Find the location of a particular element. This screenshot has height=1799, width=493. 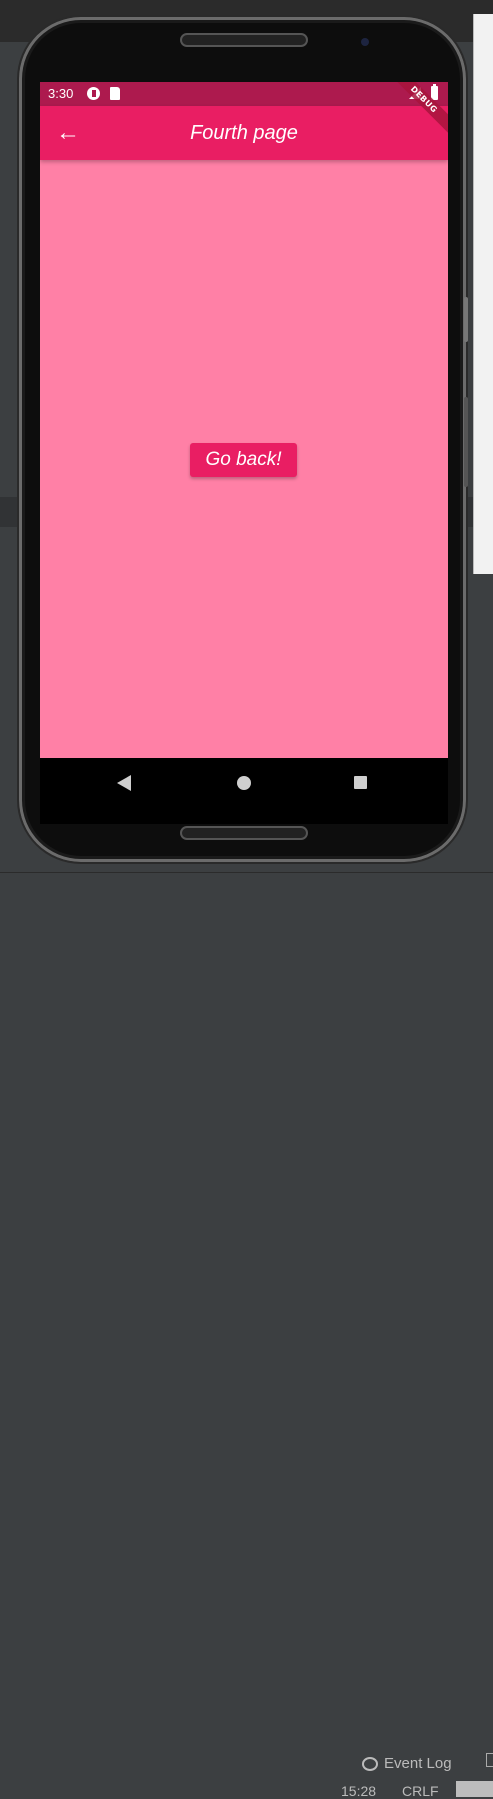

event-log-icon is located at coordinates (370, 1763).